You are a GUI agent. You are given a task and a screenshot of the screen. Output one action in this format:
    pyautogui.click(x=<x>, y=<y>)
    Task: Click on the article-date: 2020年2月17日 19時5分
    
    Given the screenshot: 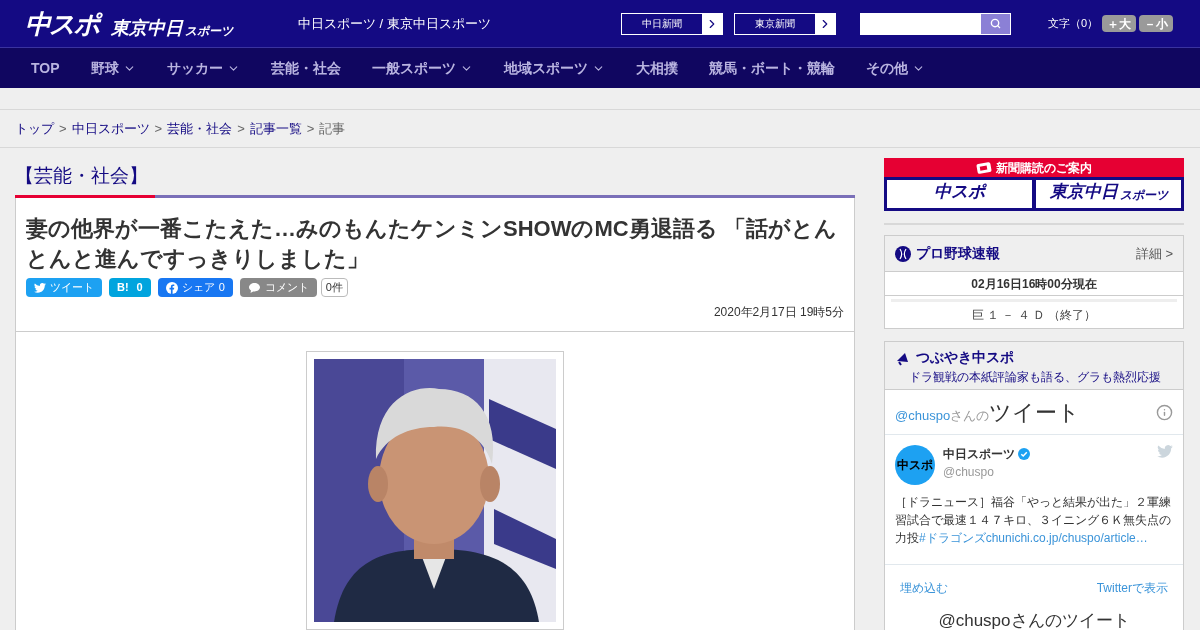 What is the action you would take?
    pyautogui.click(x=778, y=312)
    